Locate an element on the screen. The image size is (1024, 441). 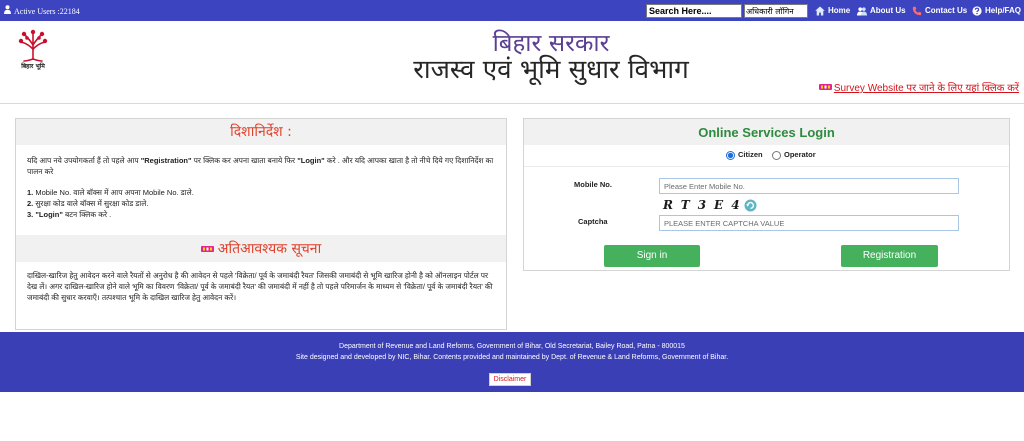
role-operator: Operator is located at coordinates (794, 155).